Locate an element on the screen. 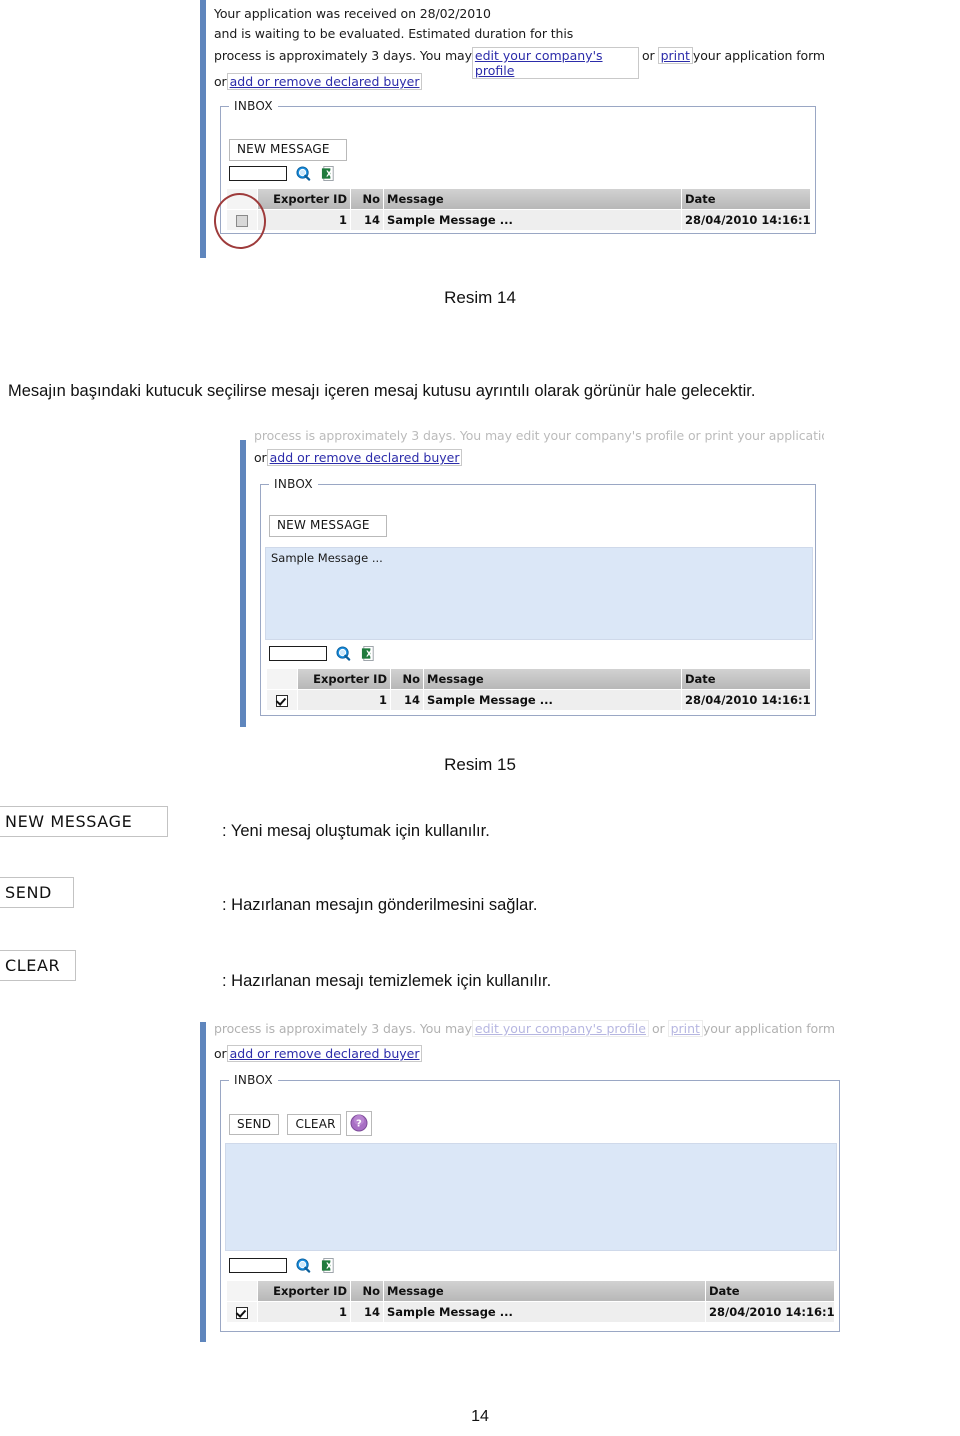 This screenshot has width=960, height=1436. legend-clear-button: CLEAR is located at coordinates (38, 965).